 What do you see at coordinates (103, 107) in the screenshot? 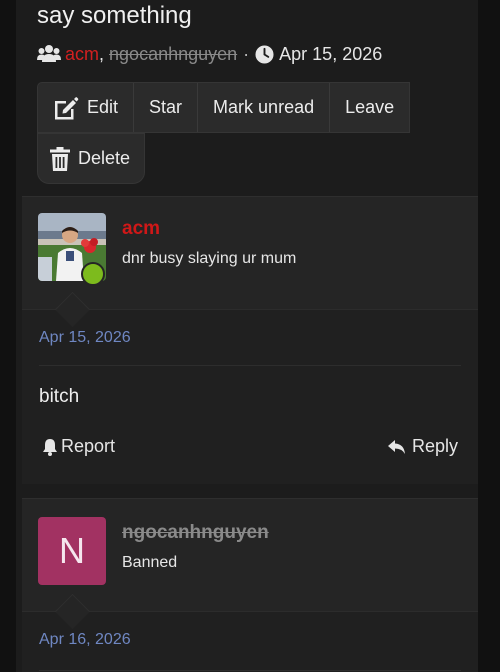
I see `edit-label: Edit` at bounding box center [103, 107].